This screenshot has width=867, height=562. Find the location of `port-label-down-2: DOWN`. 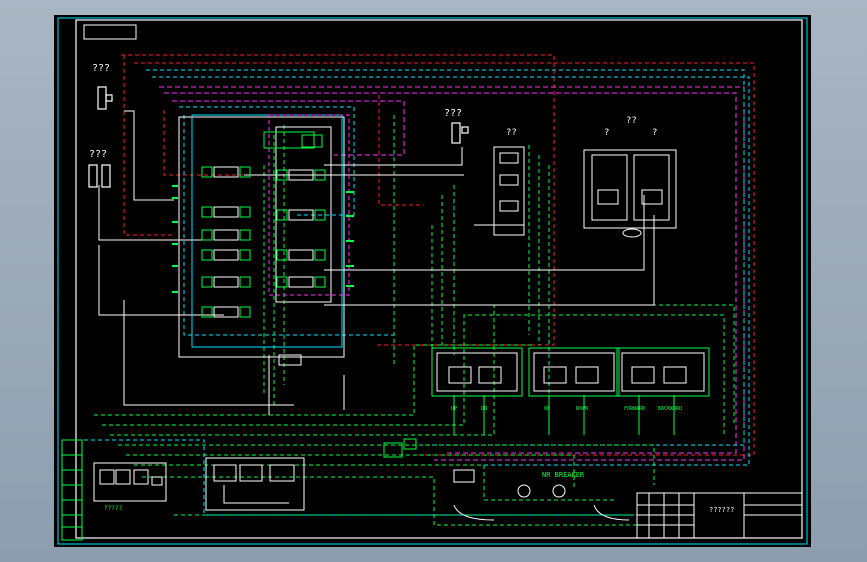

port-label-down-2: DOWN is located at coordinates (582, 409).